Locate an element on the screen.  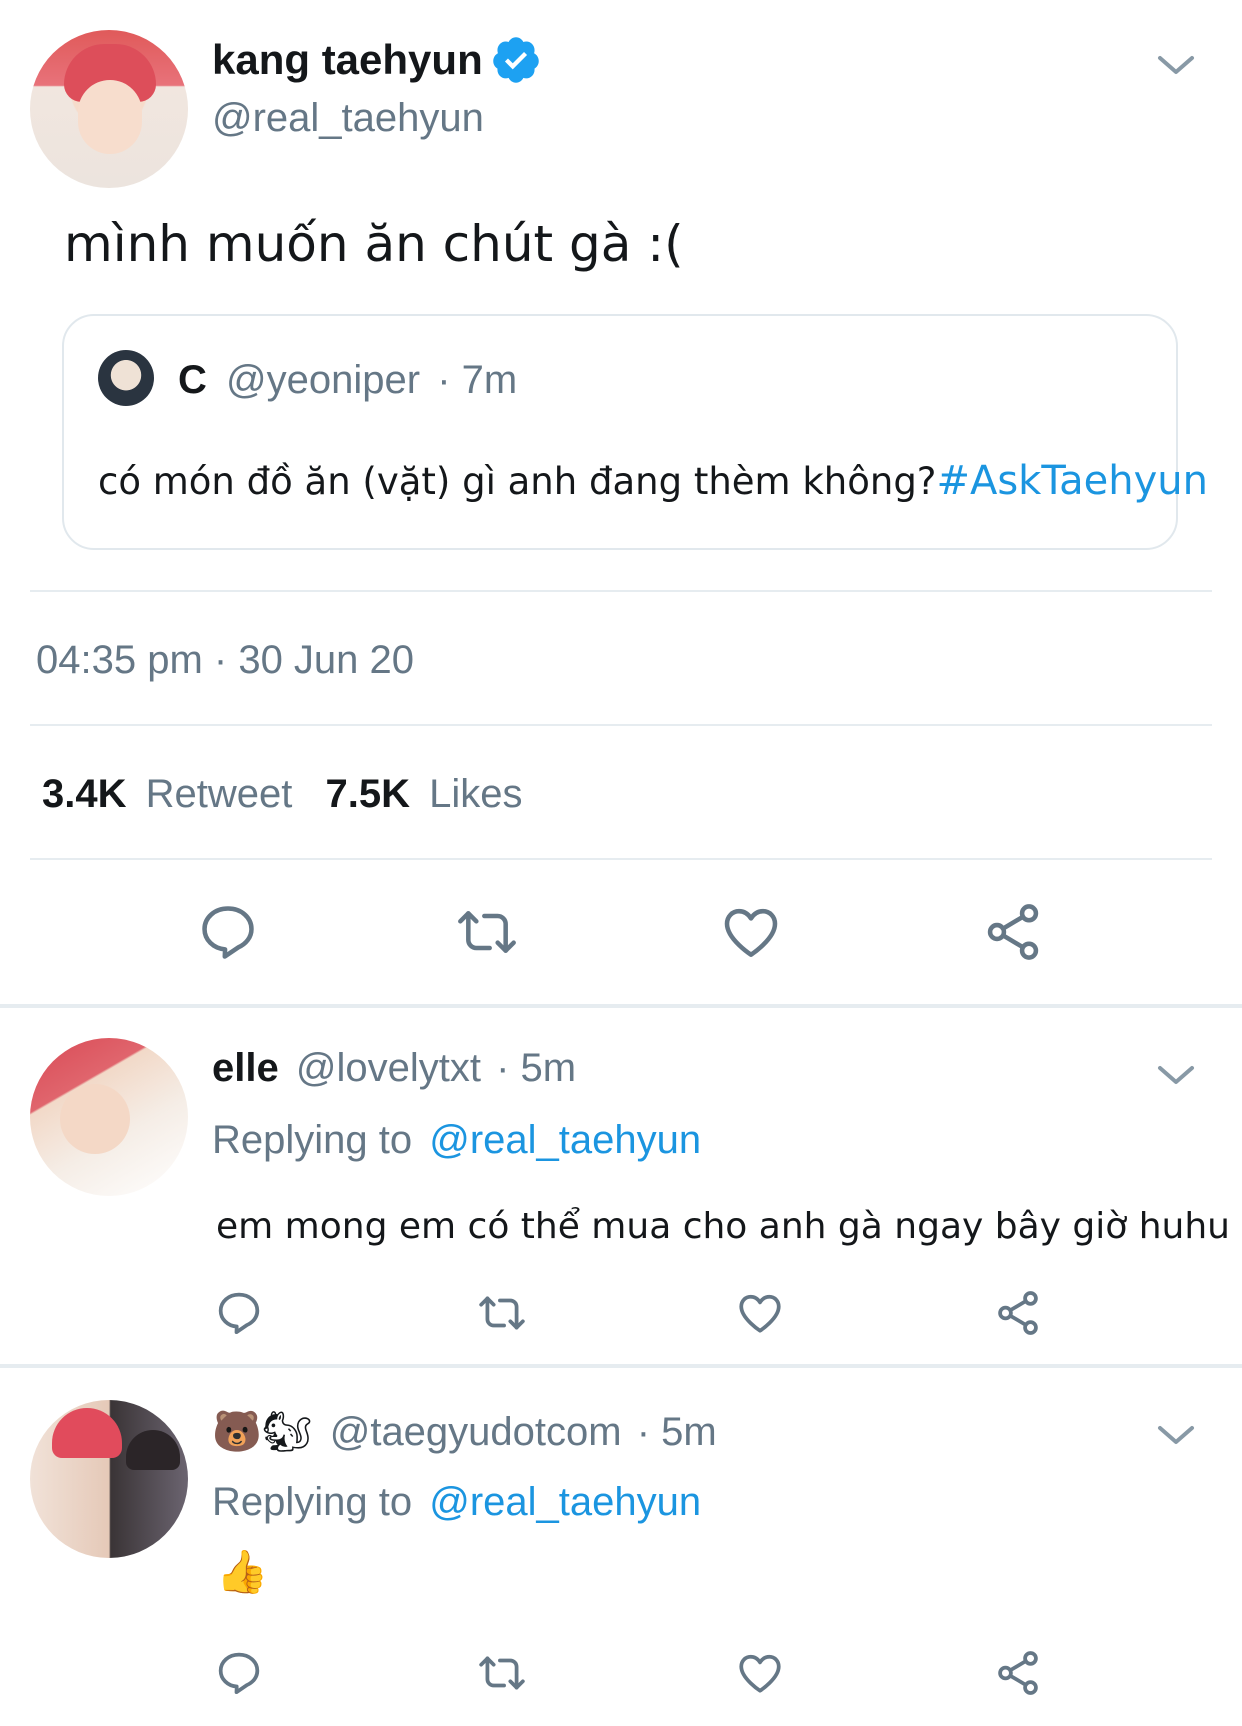
reply-author-name: 🐻🐿 is located at coordinates (262, 1432).